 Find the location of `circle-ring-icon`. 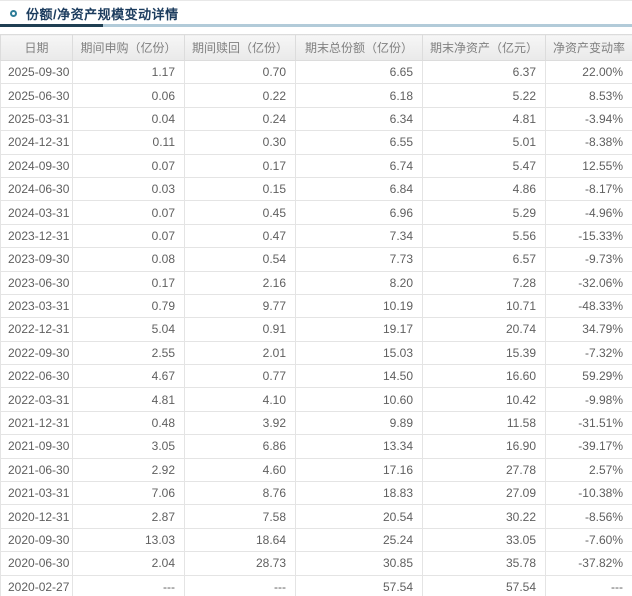

circle-ring-icon is located at coordinates (13, 13).